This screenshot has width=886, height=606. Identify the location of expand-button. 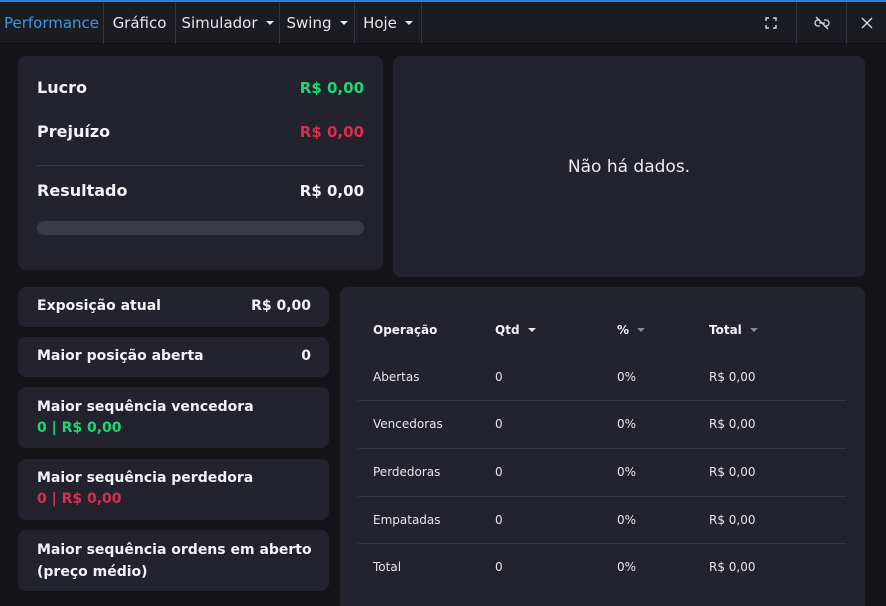
(771, 23).